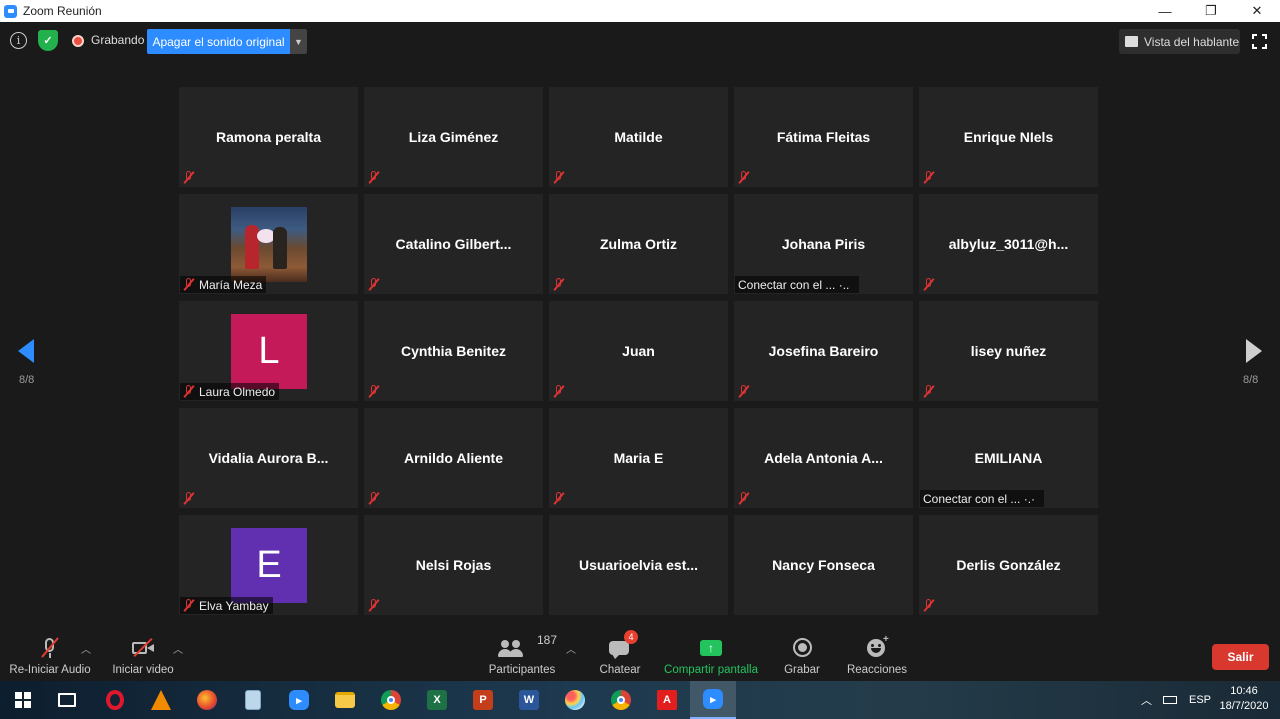 The height and width of the screenshot is (719, 1280). Describe the element at coordinates (143, 648) in the screenshot. I see `video-off-icon` at that location.